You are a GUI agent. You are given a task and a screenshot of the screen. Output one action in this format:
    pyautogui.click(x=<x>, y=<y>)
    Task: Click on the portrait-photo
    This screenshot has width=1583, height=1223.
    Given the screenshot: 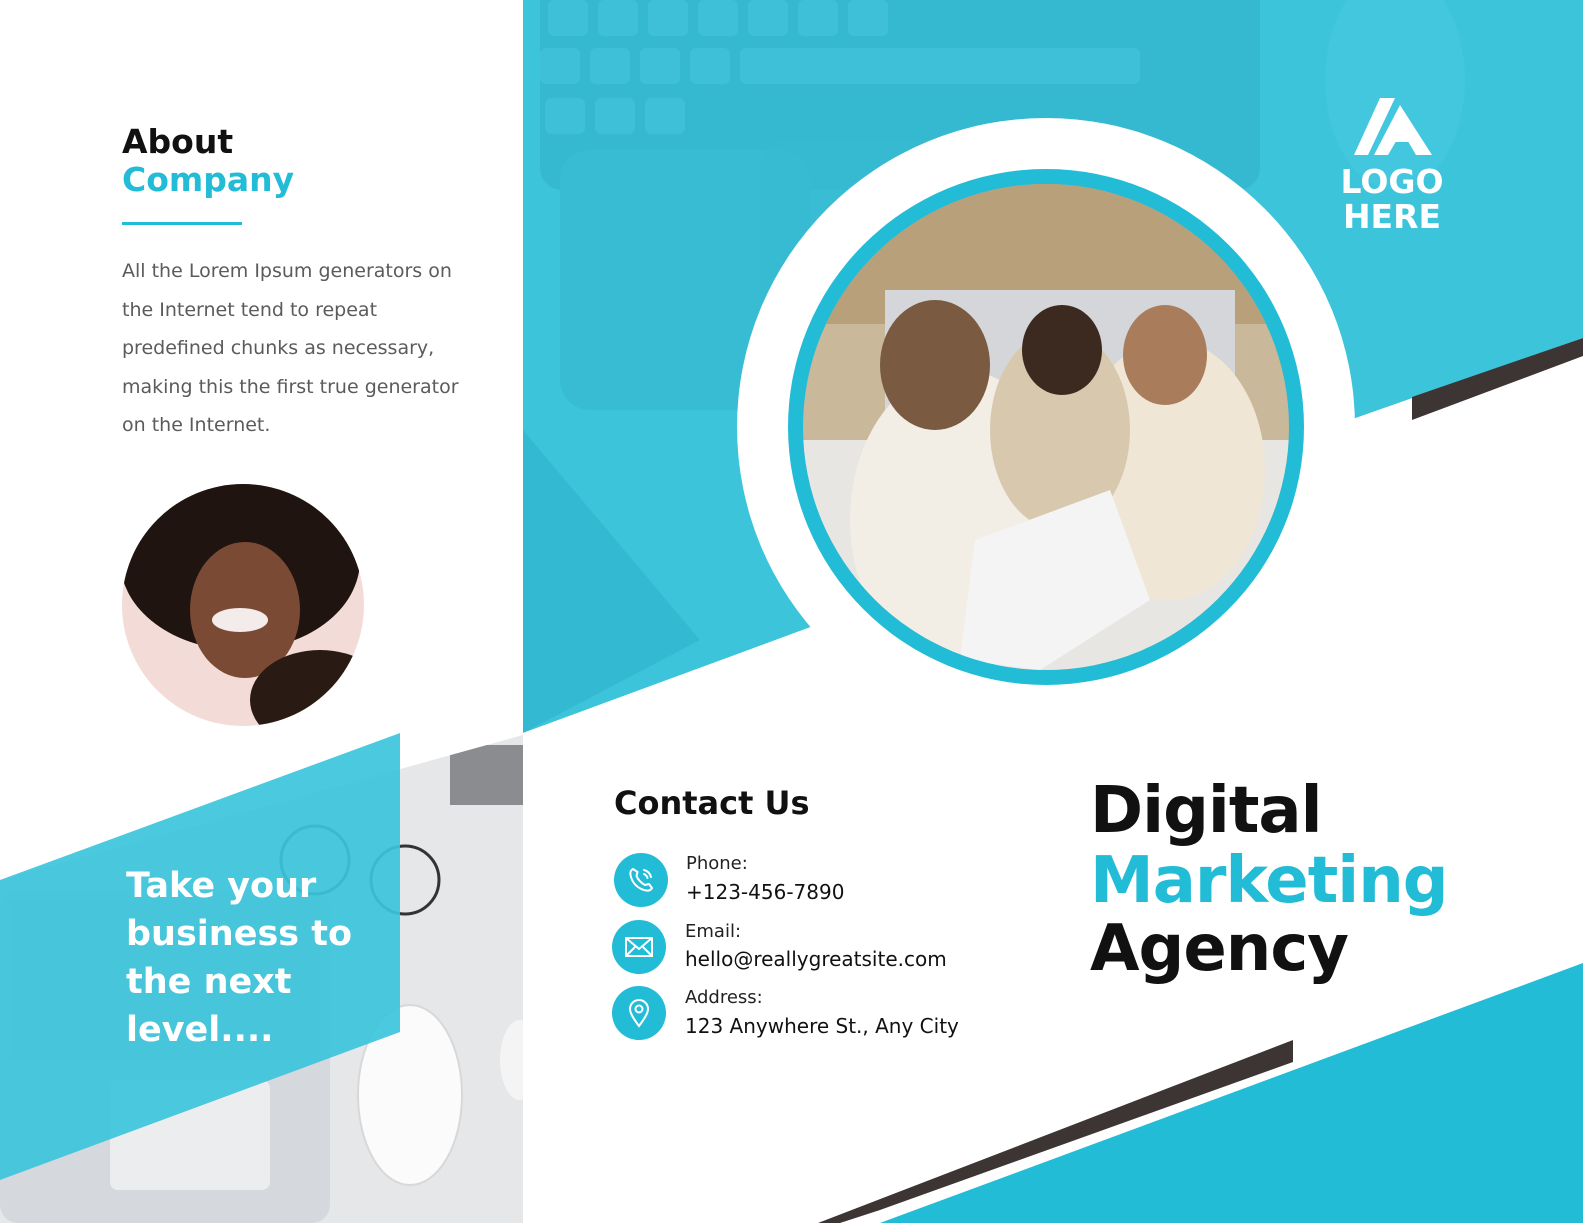 What is the action you would take?
    pyautogui.click(x=243, y=605)
    